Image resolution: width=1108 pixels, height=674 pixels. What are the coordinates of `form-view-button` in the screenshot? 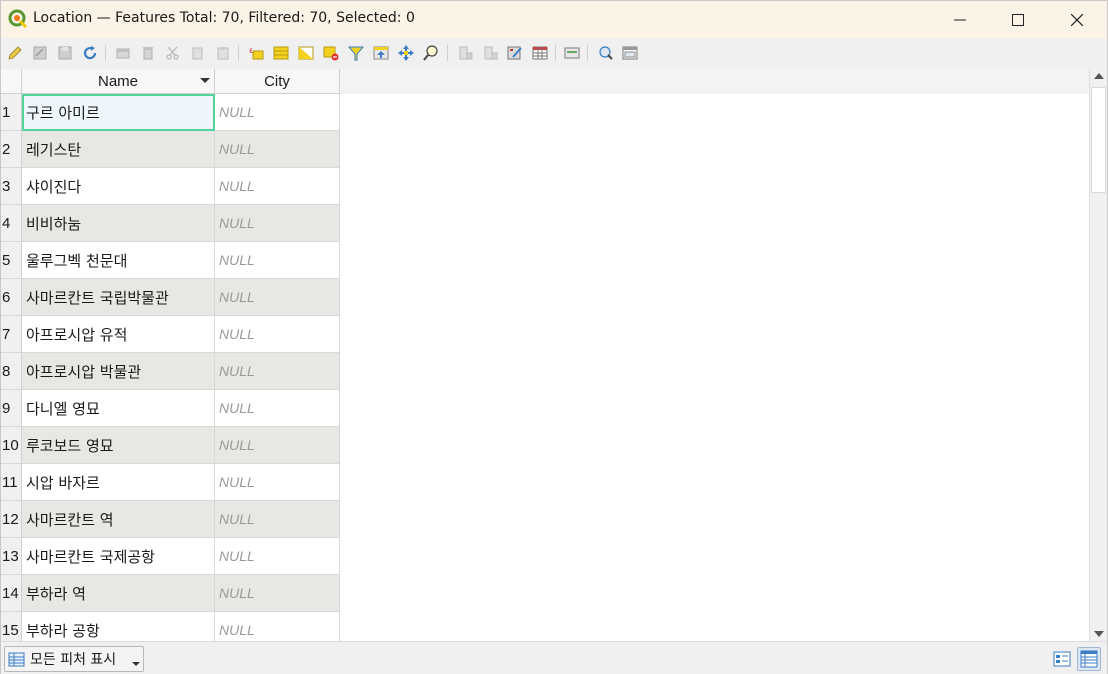 It's located at (1062, 659).